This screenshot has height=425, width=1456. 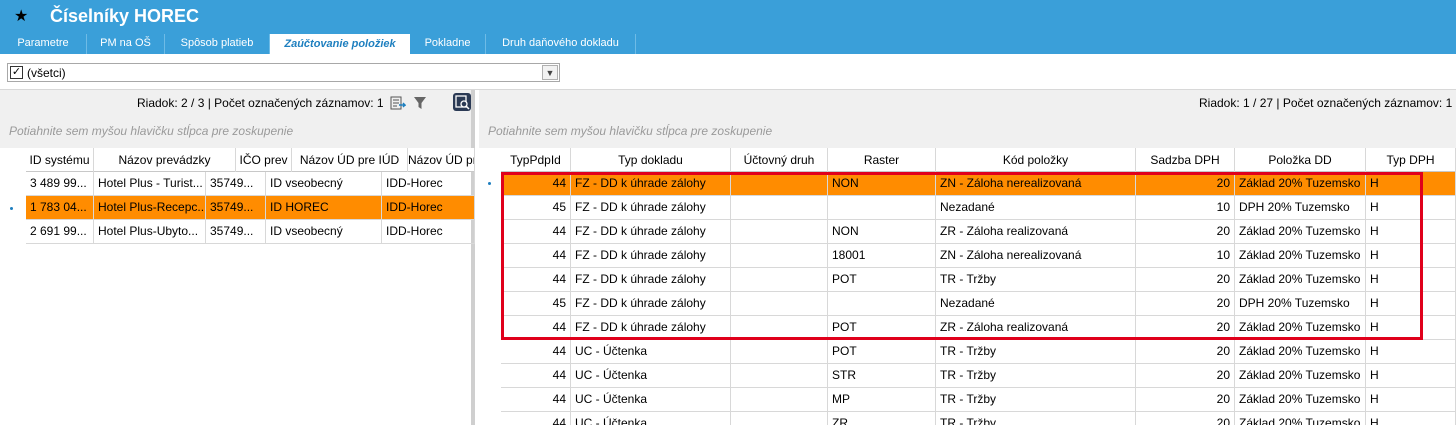 What do you see at coordinates (728, 17) in the screenshot?
I see `title-bar: ★ Číselníky HOREC` at bounding box center [728, 17].